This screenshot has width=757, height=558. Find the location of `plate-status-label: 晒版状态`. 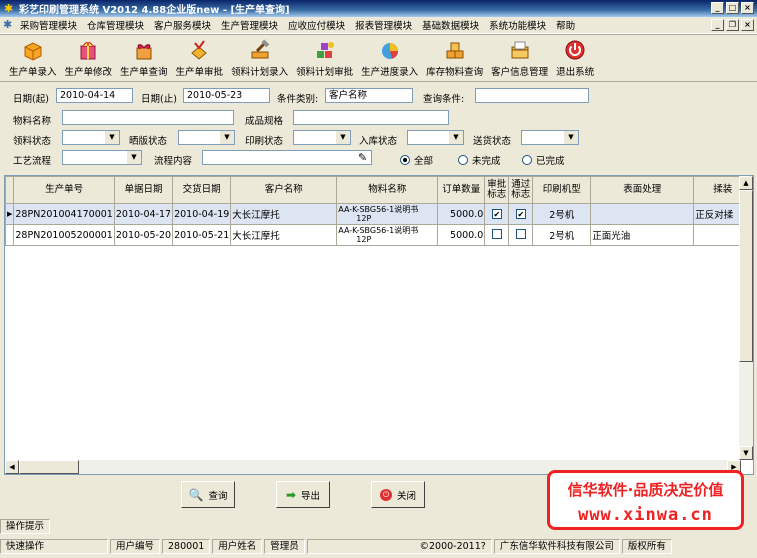

plate-status-label: 晒版状态 is located at coordinates (148, 141).